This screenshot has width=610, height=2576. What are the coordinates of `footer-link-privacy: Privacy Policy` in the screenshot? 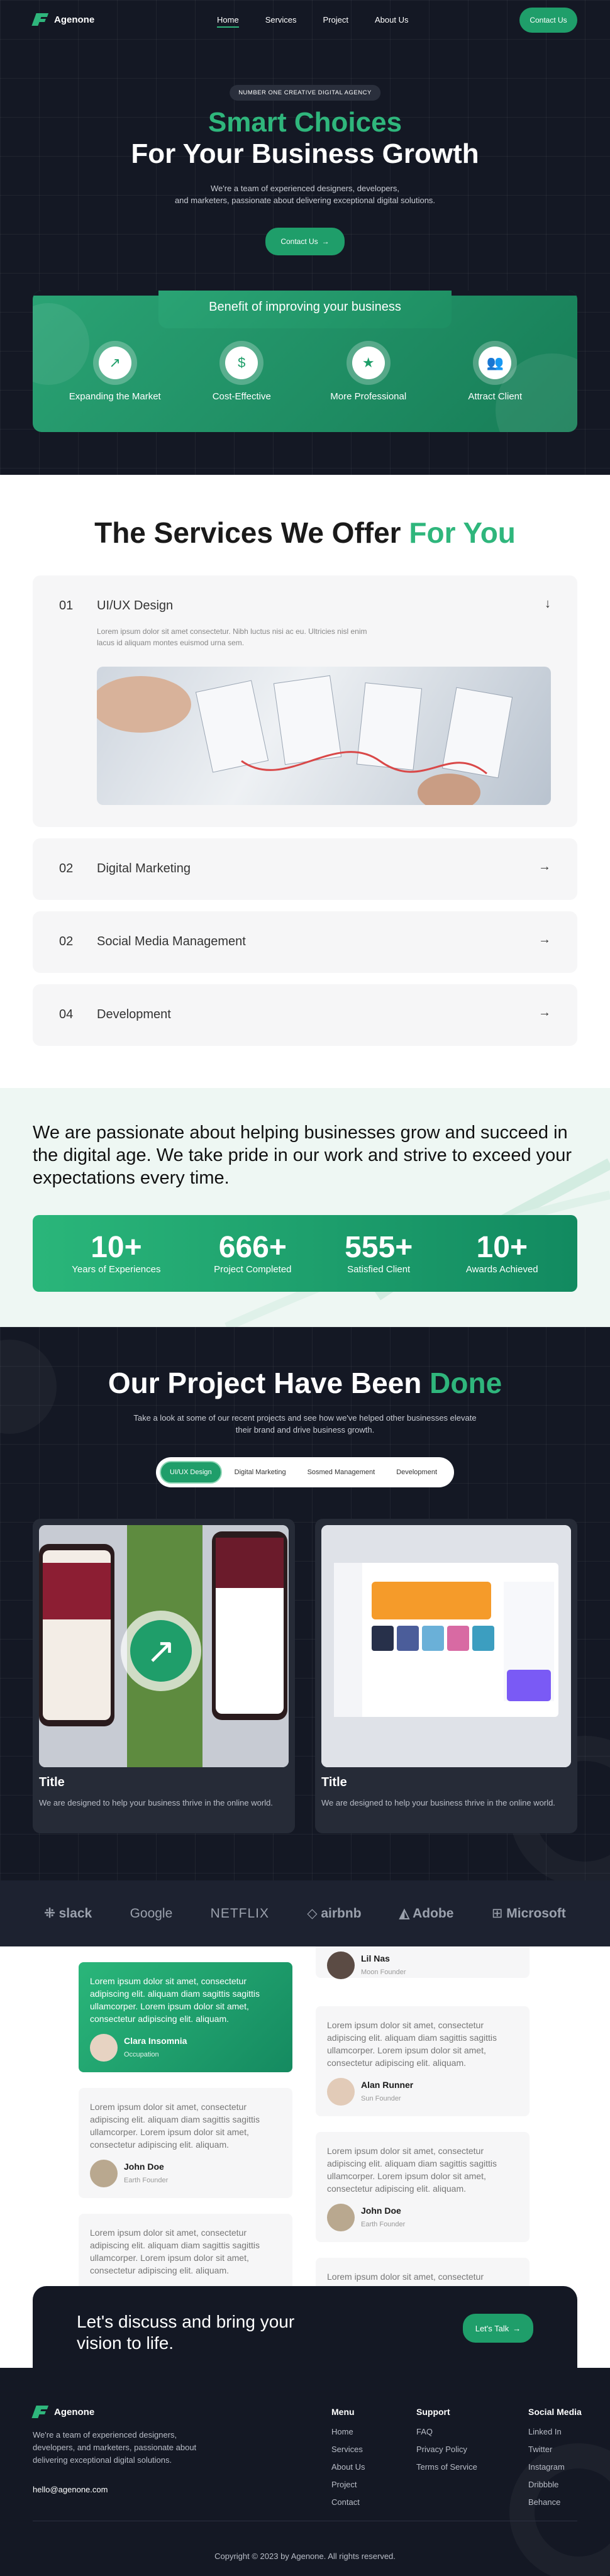 It's located at (446, 2449).